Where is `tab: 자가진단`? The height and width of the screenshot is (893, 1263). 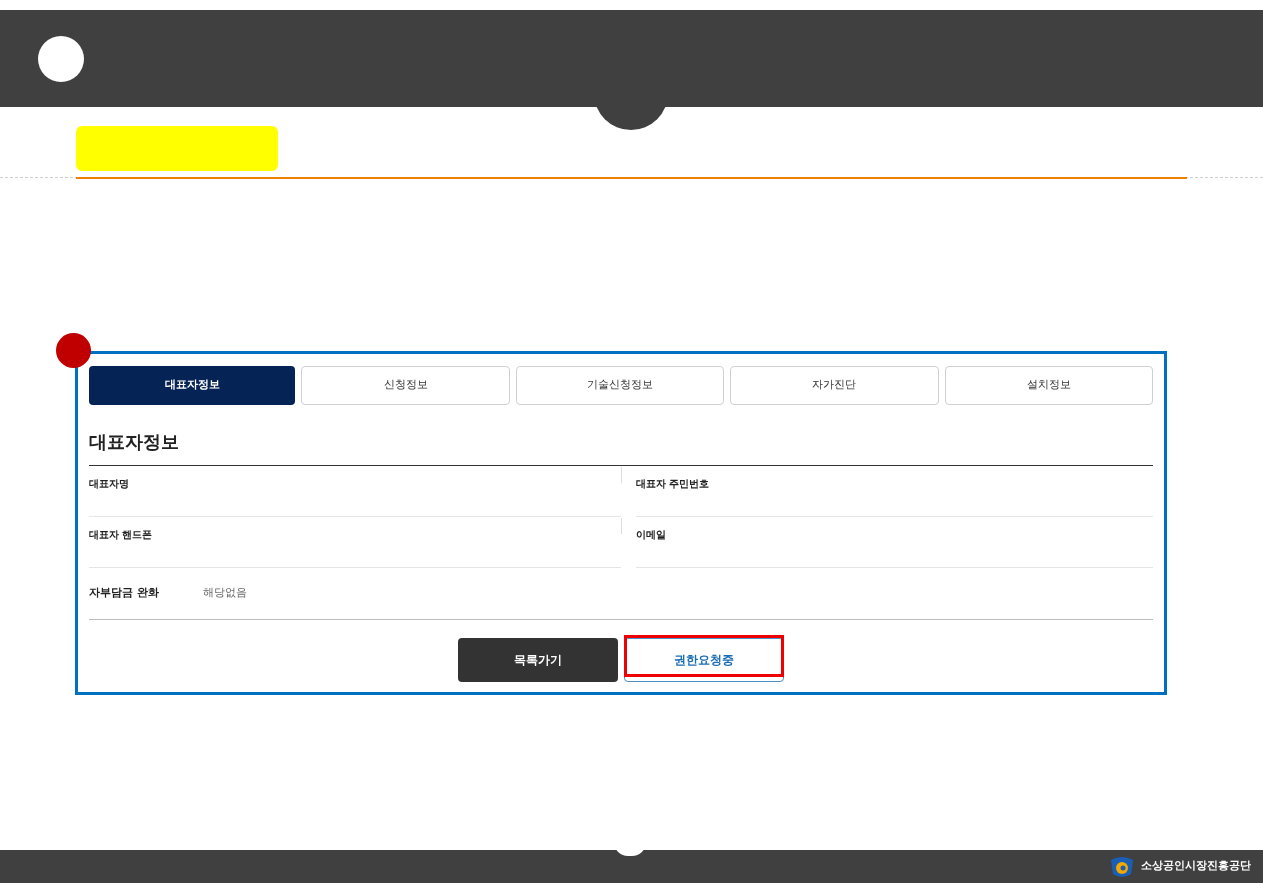 tab: 자가진단 is located at coordinates (834, 385).